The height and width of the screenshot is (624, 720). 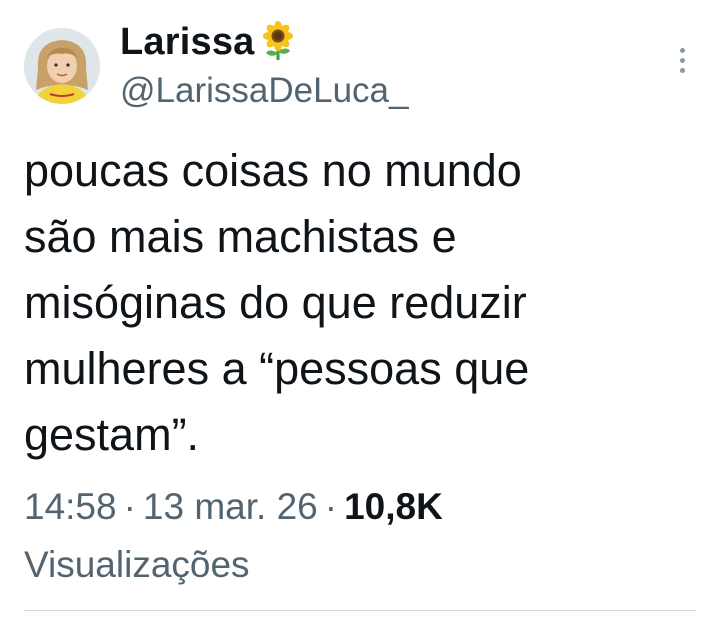 I want to click on tweet-text-line: poucas coisas no mundo, so click(x=273, y=170).